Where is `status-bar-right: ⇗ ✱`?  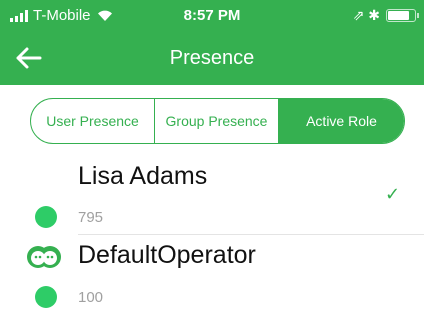
status-bar-right: ⇗ ✱ is located at coordinates (385, 15).